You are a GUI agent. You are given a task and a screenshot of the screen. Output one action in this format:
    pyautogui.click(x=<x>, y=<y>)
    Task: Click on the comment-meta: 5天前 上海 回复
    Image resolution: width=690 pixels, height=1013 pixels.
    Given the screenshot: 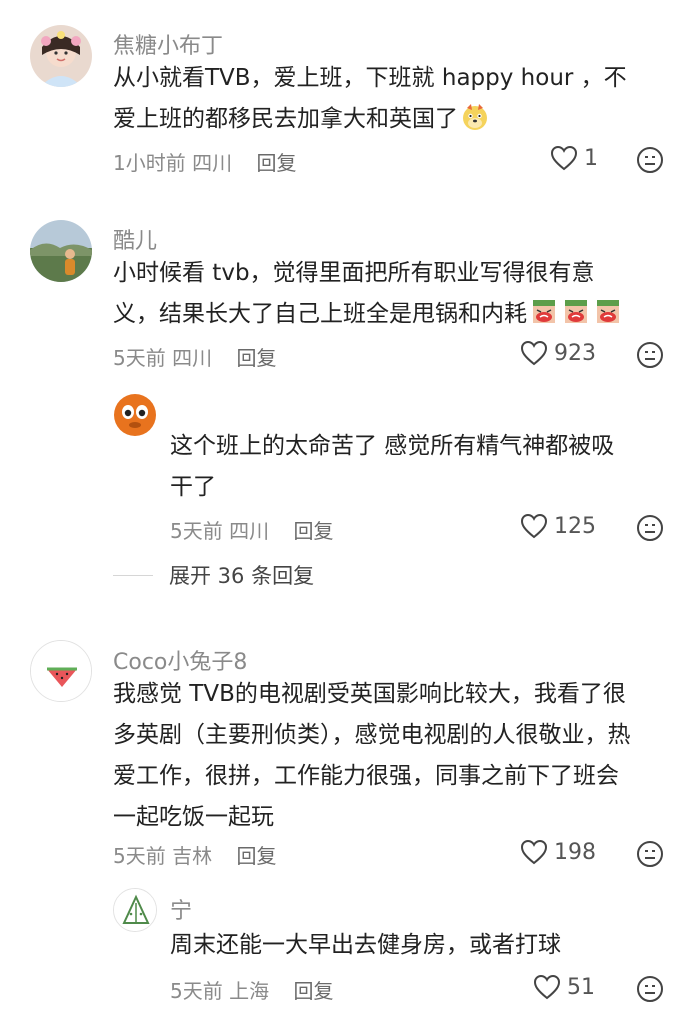 What is the action you would take?
    pyautogui.click(x=251, y=989)
    